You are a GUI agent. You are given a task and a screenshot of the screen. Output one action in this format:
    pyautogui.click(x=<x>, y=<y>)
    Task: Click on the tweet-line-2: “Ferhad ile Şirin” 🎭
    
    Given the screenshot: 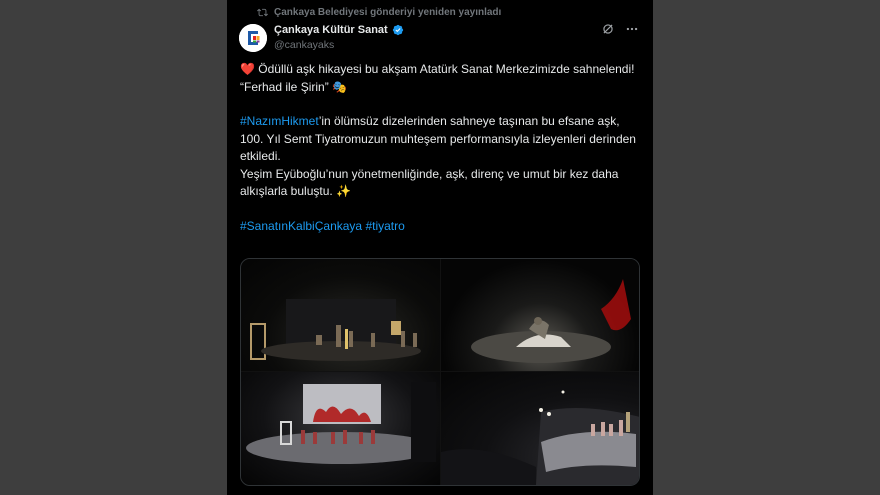 What is the action you would take?
    pyautogui.click(x=442, y=88)
    